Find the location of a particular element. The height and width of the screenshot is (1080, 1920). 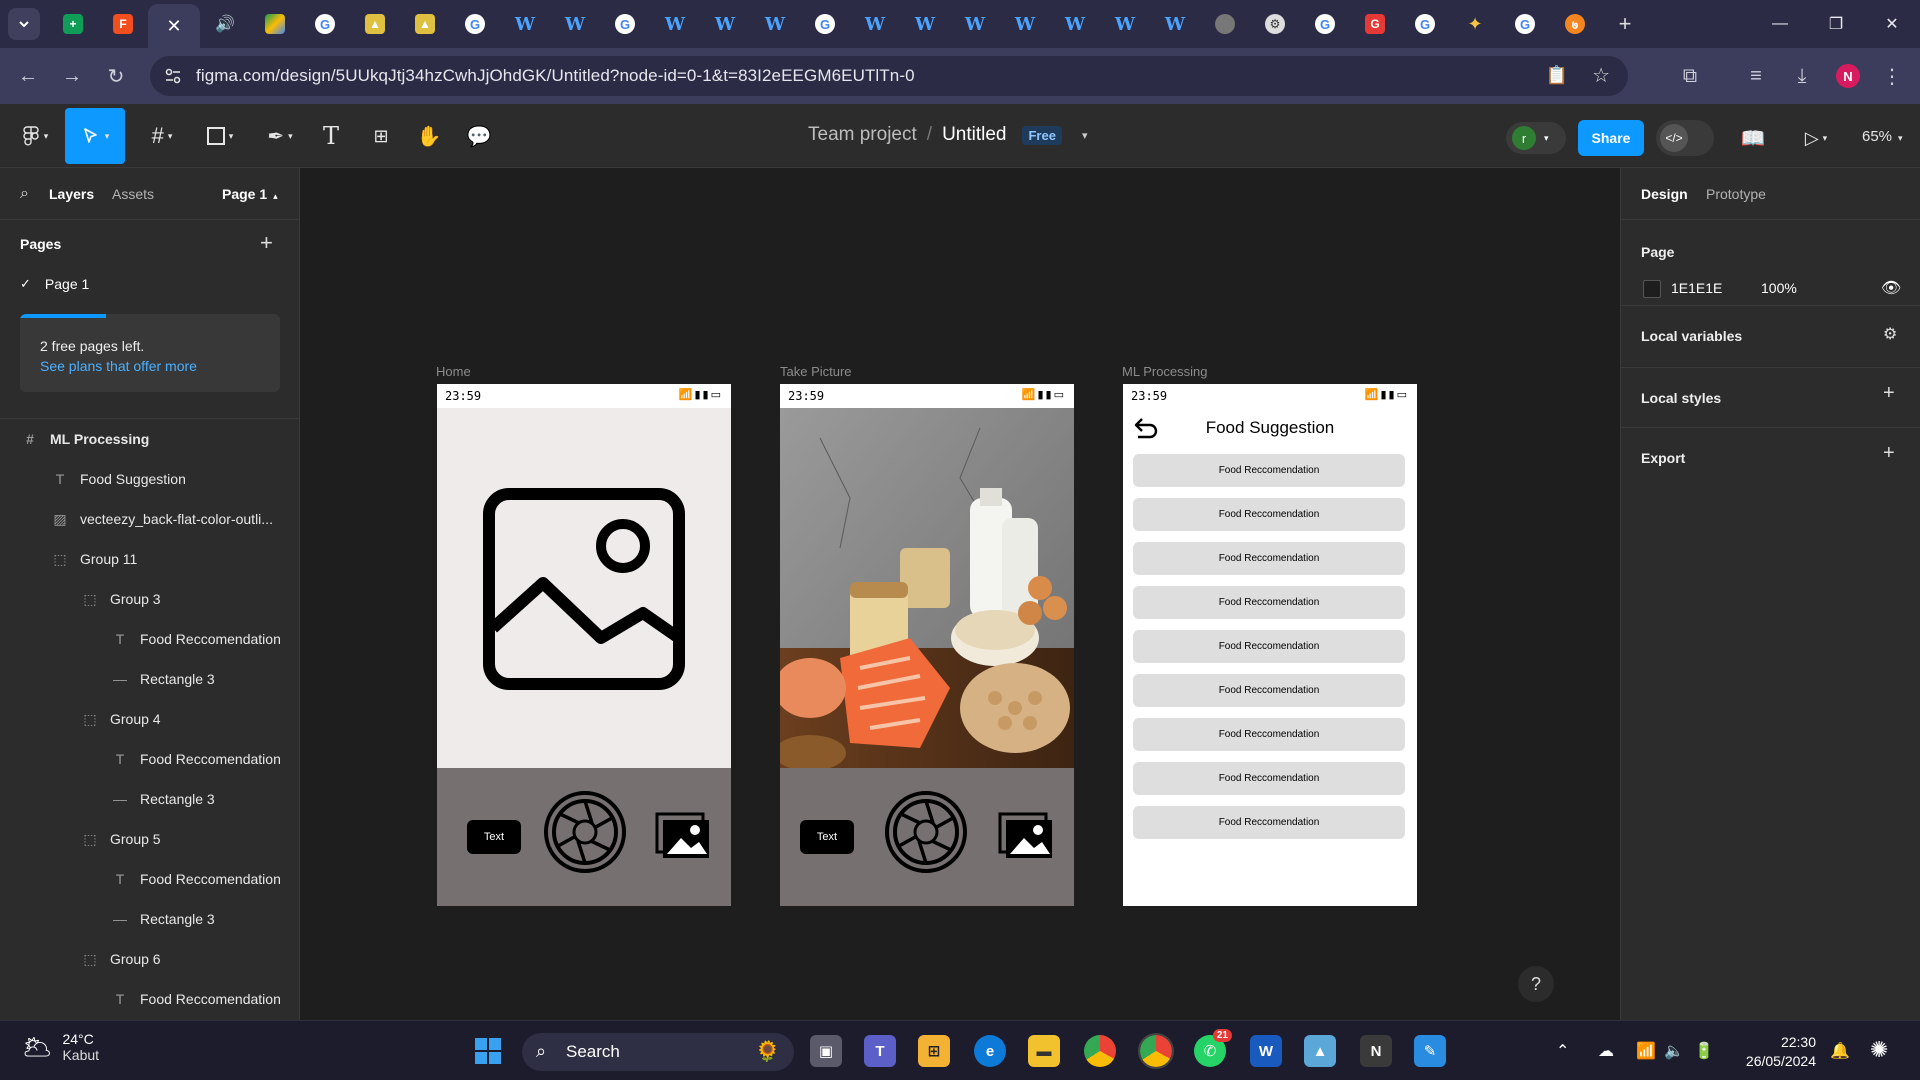

photos-icon: ▲ is located at coordinates (1320, 1051).